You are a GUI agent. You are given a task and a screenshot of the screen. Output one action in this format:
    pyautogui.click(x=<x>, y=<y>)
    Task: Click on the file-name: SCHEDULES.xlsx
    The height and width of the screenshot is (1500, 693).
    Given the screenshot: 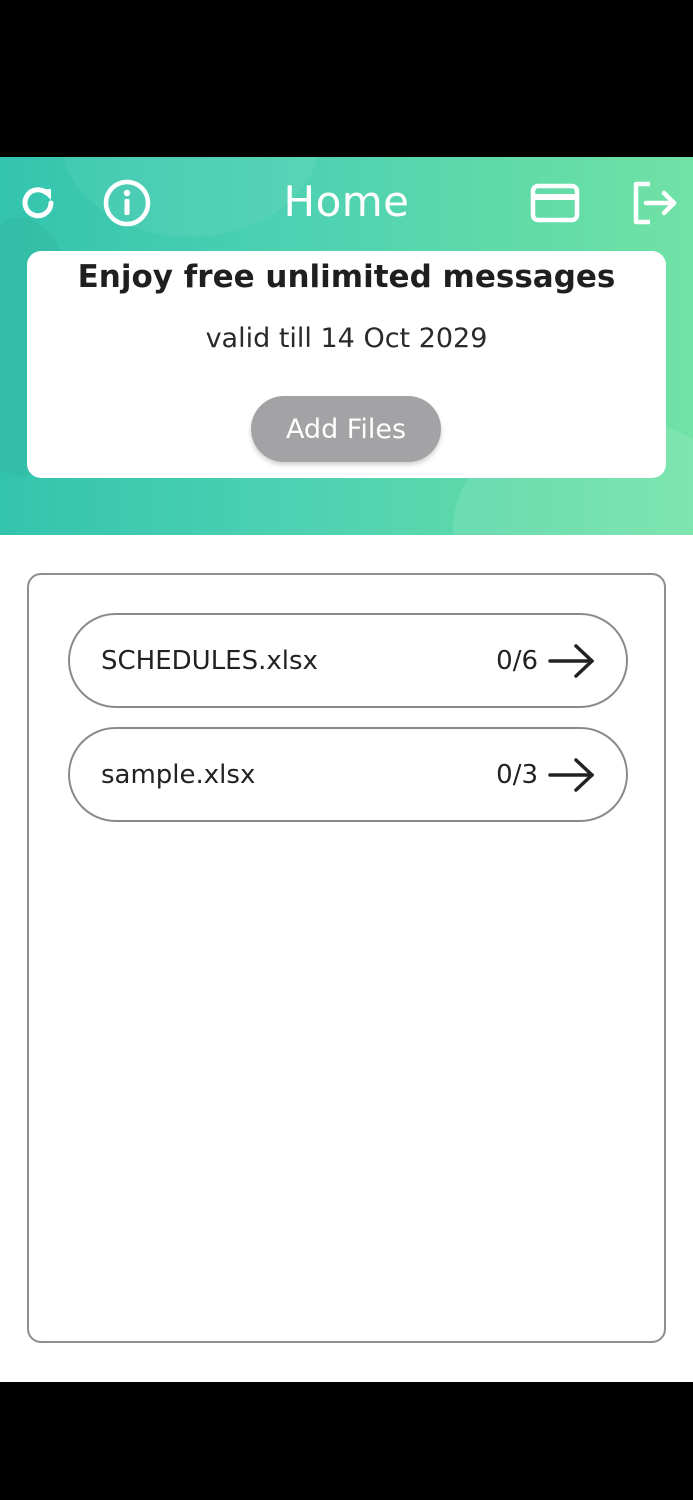 What is the action you would take?
    pyautogui.click(x=209, y=660)
    